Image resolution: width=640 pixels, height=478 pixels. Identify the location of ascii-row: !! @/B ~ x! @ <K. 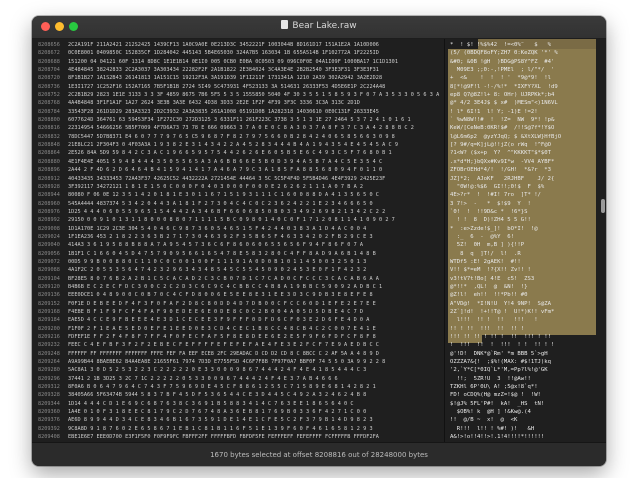
(505, 420).